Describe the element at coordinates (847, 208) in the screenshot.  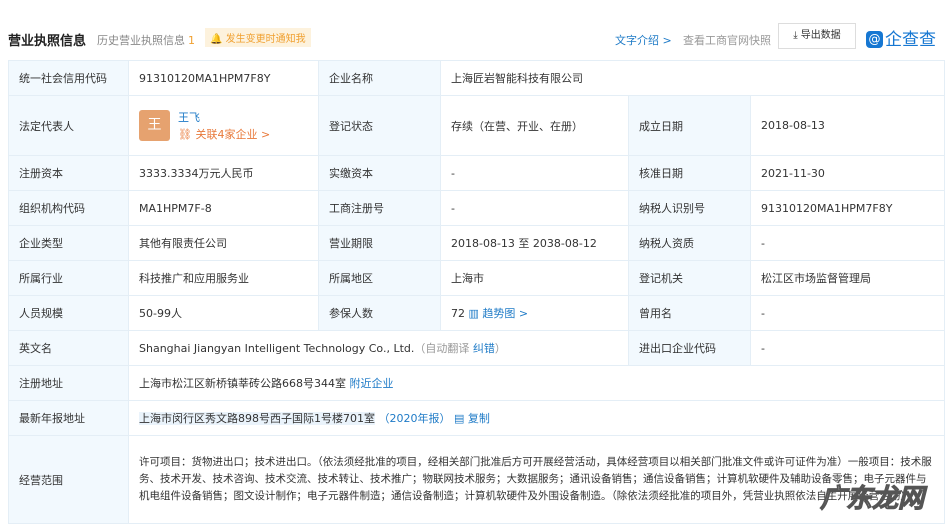
I see `tax-id: 91310120MA1HPM7F8Y` at that location.